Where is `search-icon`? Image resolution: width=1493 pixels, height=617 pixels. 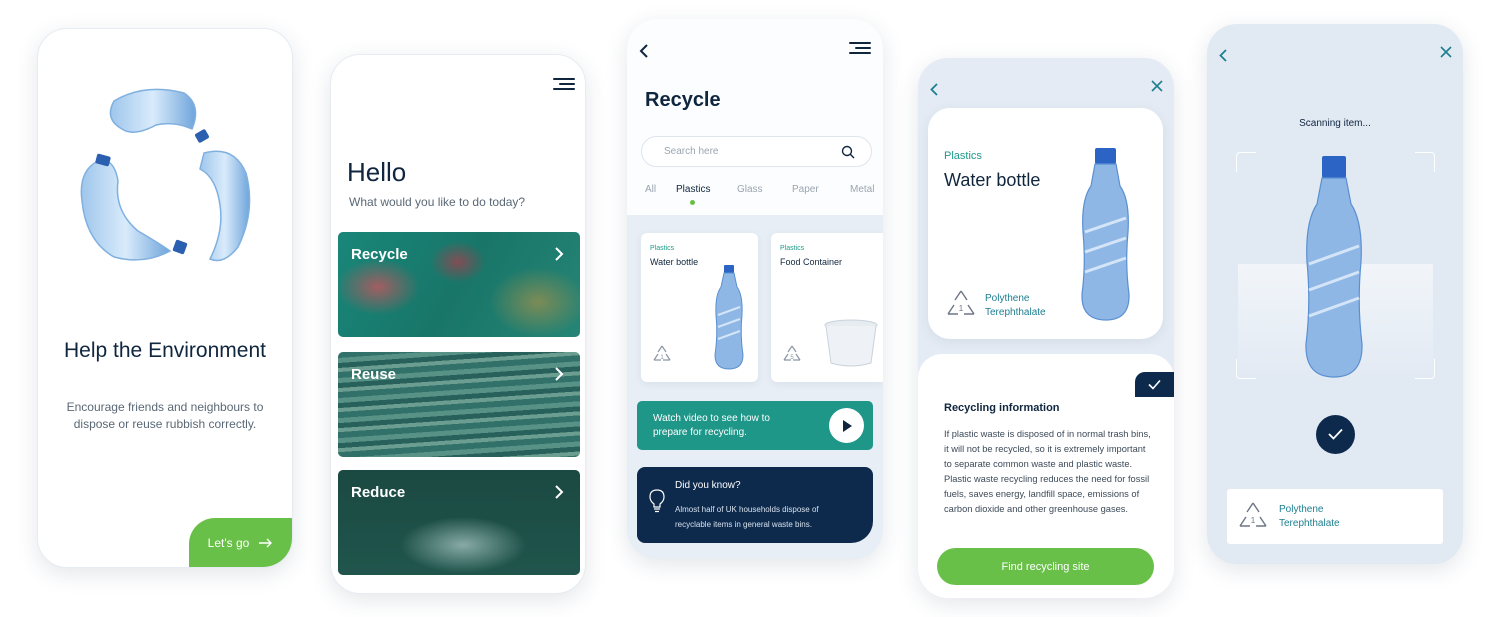
search-icon is located at coordinates (848, 152).